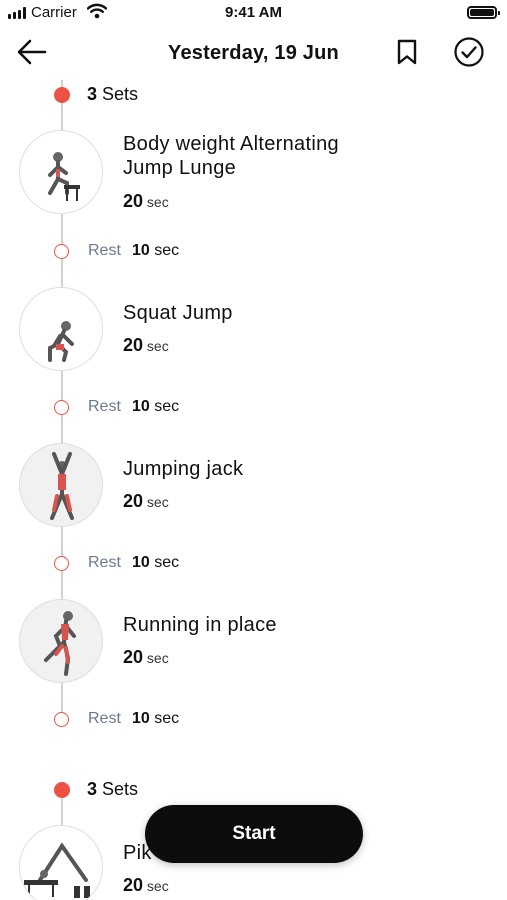 The image size is (507, 900). Describe the element at coordinates (57, 870) in the screenshot. I see `pike-figure-icon` at that location.